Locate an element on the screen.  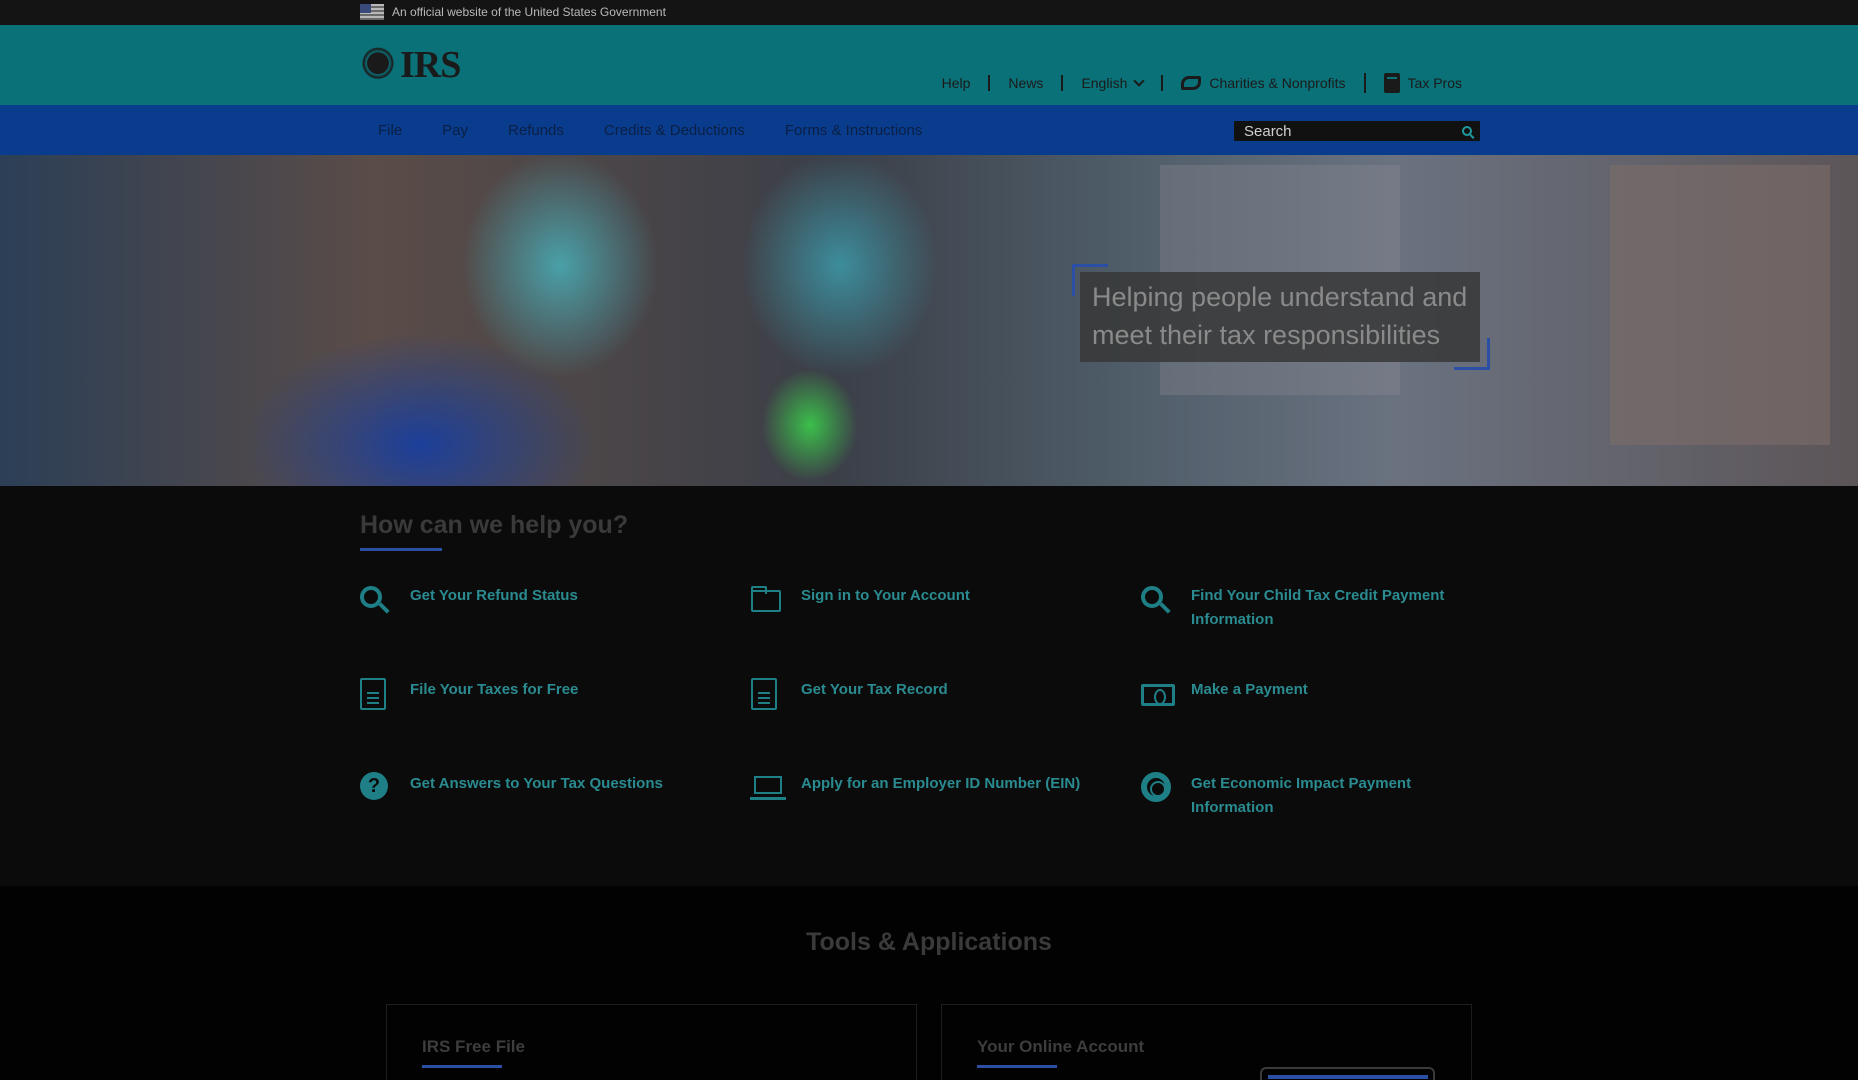
hero-caption-line1: Helping people understand and is located at coordinates (1280, 297).